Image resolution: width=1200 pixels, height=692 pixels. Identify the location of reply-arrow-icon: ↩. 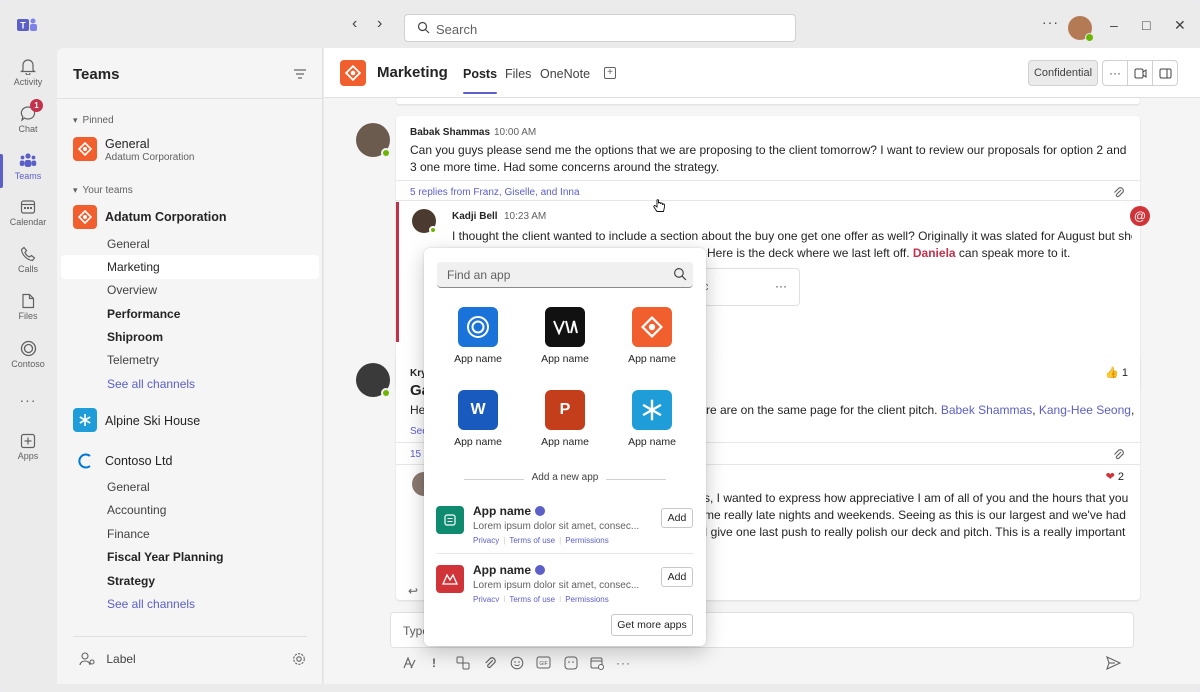
(413, 591).